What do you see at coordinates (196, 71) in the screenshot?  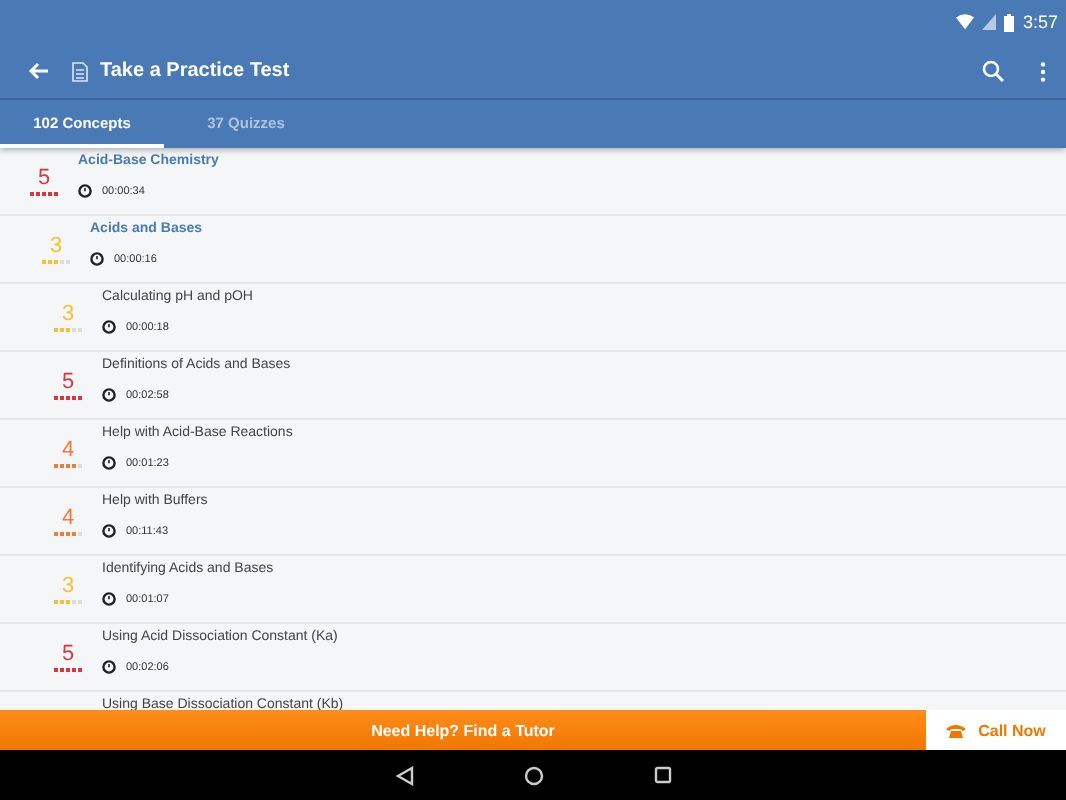 I see `screen-title: Take a Practice Test` at bounding box center [196, 71].